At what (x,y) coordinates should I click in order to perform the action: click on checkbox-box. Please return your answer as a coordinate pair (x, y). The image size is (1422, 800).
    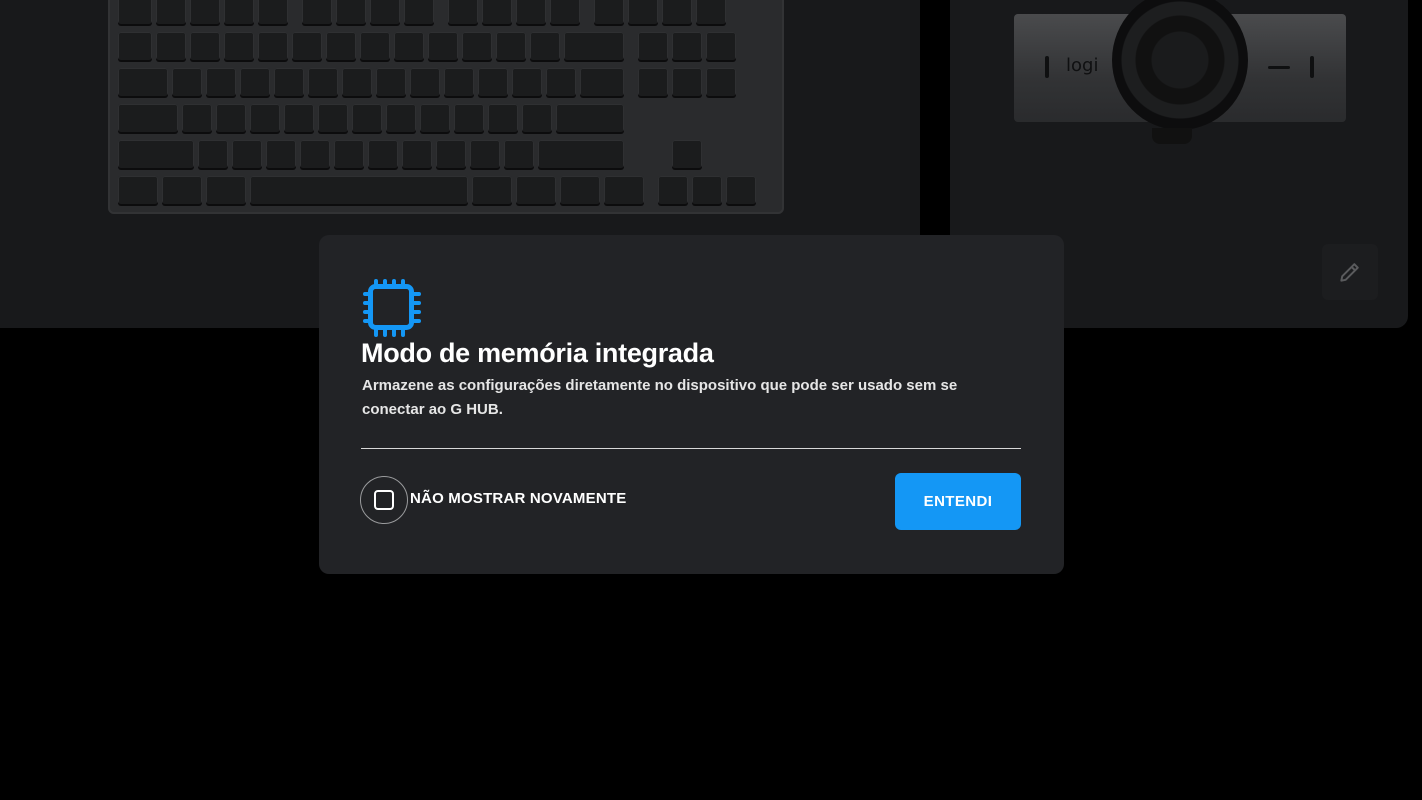
    Looking at the image, I should click on (384, 500).